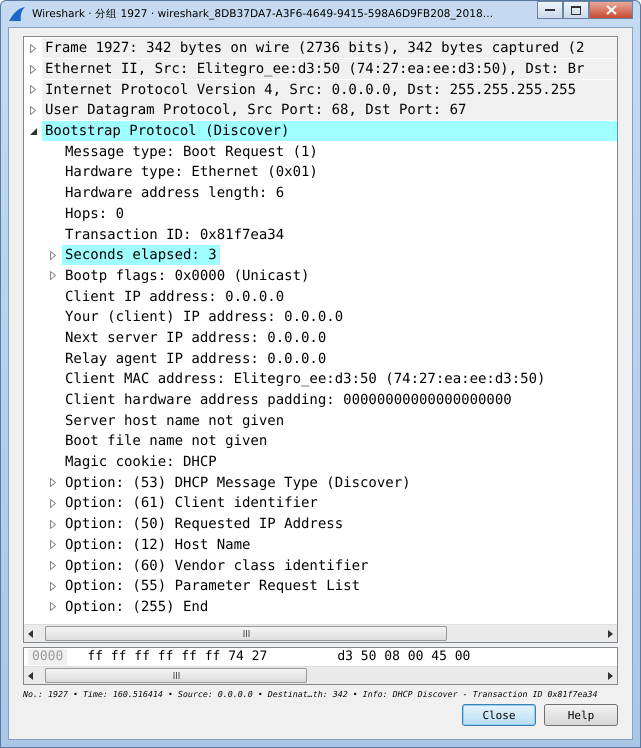 The image size is (641, 748). Describe the element at coordinates (175, 234) in the screenshot. I see `tree-item: Transaction ID: 0x81f7ea34` at that location.